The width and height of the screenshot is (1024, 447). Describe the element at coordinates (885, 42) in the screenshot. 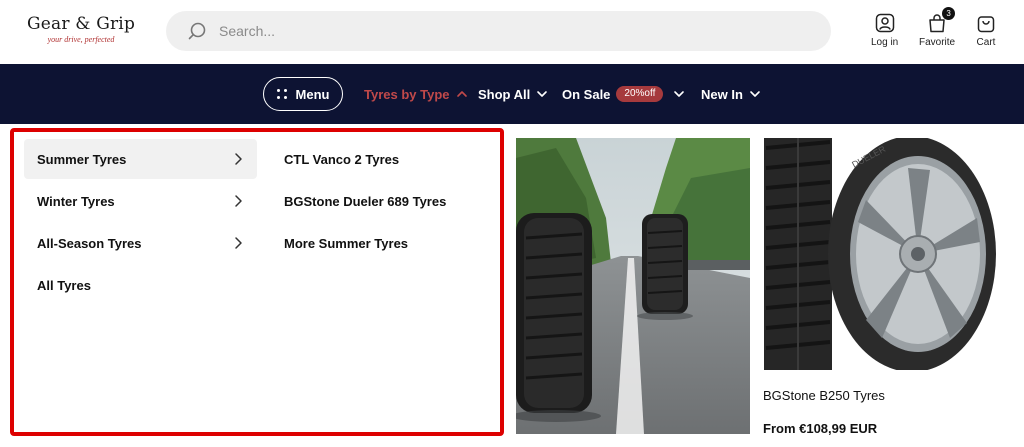

I see `login-label: Log in` at that location.